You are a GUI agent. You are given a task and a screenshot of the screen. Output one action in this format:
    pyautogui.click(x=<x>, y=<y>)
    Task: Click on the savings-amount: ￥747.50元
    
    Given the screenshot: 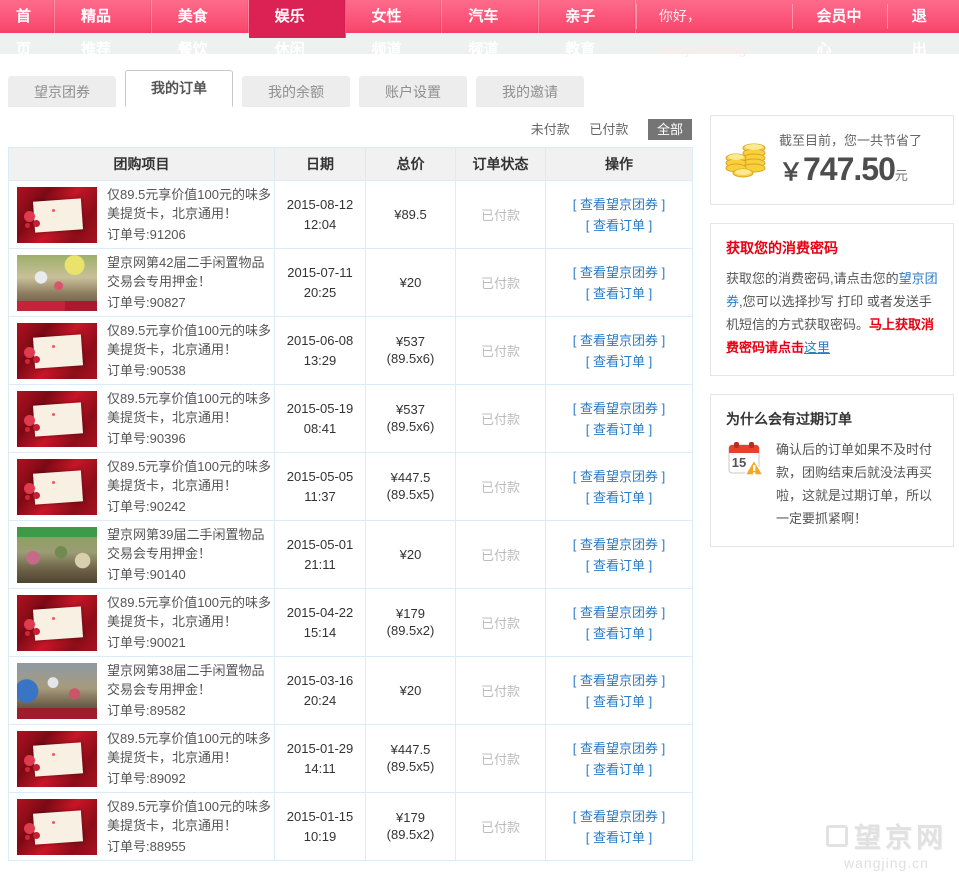 What is the action you would take?
    pyautogui.click(x=850, y=169)
    